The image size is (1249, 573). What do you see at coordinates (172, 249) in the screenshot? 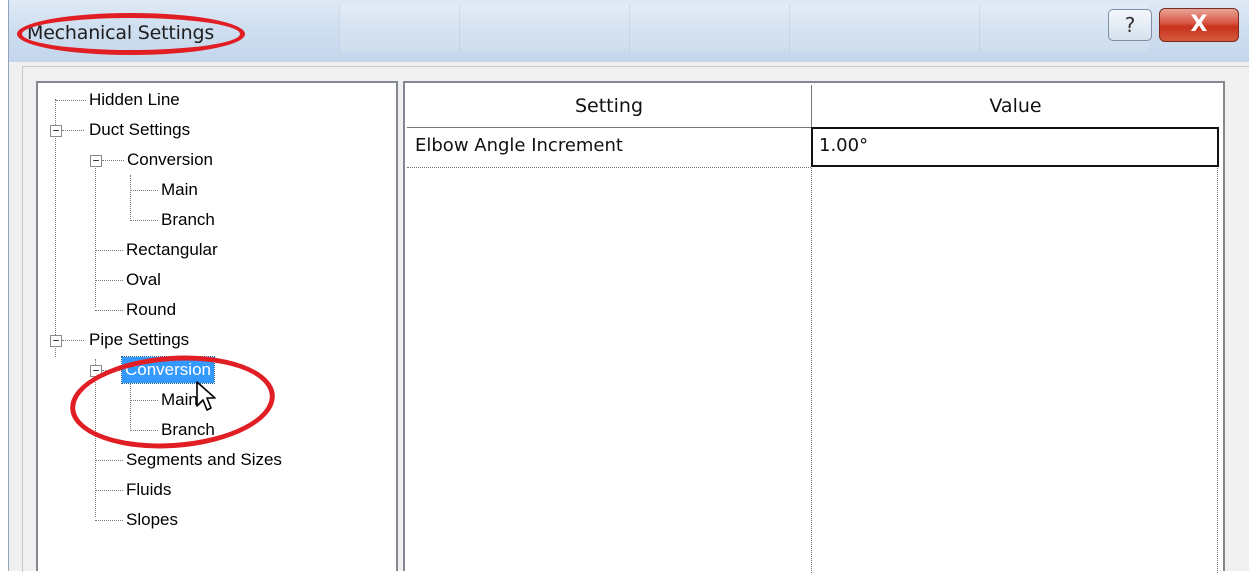
I see `tree-item-label: Rectangular` at bounding box center [172, 249].